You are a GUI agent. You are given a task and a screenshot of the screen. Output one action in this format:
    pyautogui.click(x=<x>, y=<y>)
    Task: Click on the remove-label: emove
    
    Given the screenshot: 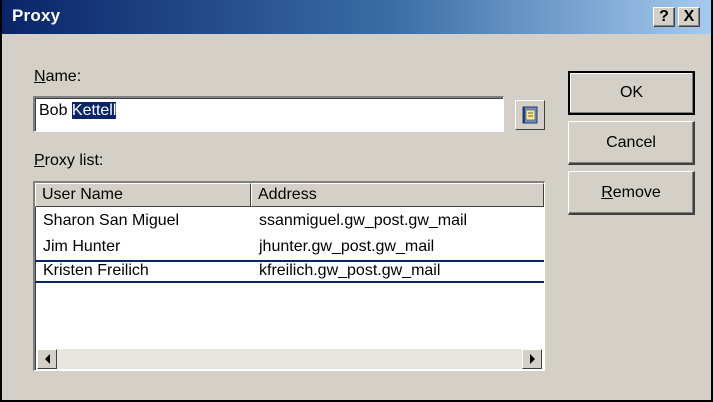 What is the action you would take?
    pyautogui.click(x=636, y=192)
    